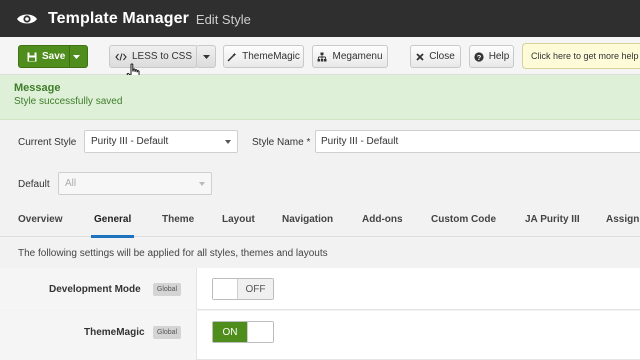 The width and height of the screenshot is (640, 360). Describe the element at coordinates (320, 18) in the screenshot. I see `app-header: Template Manager Edit Style` at that location.